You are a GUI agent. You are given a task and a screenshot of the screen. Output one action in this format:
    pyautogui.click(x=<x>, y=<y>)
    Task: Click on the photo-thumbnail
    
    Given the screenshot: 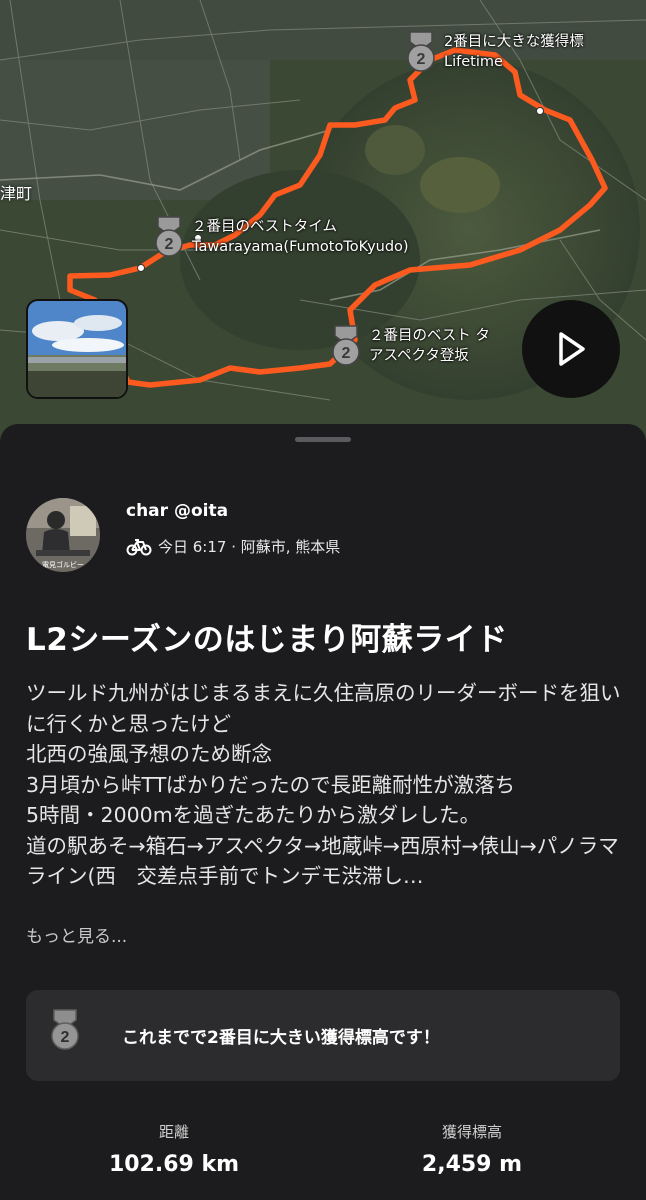 What is the action you would take?
    pyautogui.click(x=77, y=349)
    